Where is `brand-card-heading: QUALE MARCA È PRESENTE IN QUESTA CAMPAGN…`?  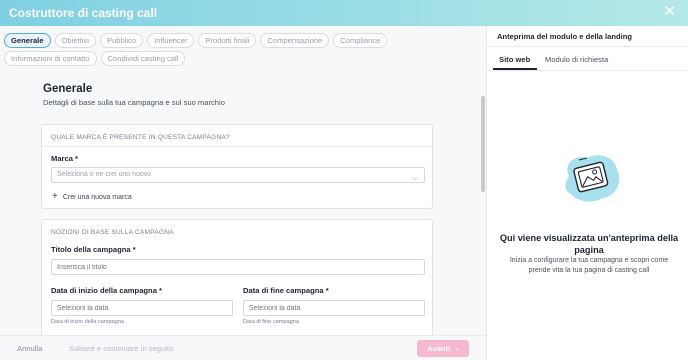 brand-card-heading: QUALE MARCA È PRESENTE IN QUESTA CAMPAGN… is located at coordinates (140, 137).